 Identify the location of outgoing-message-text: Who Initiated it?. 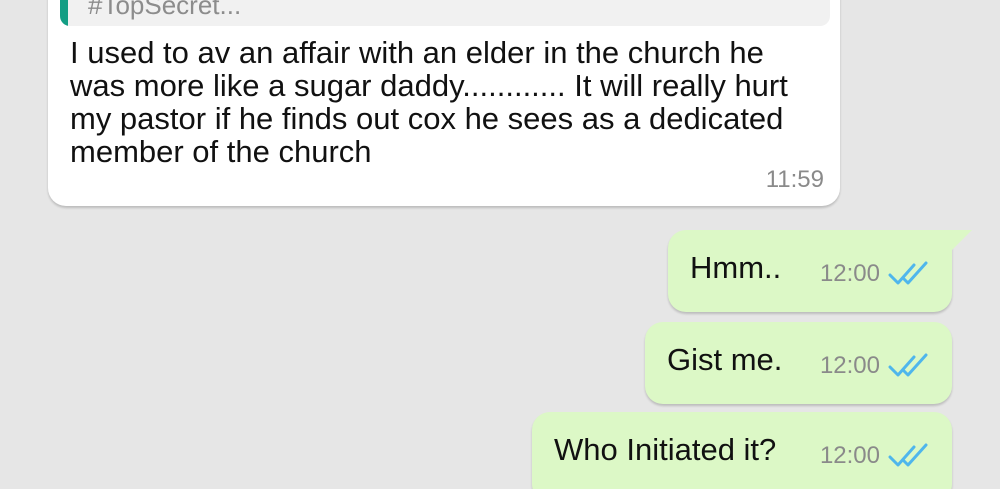
(665, 449).